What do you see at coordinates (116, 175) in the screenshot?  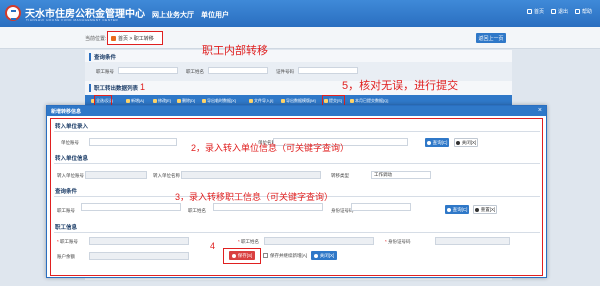 I see `in-account-input` at bounding box center [116, 175].